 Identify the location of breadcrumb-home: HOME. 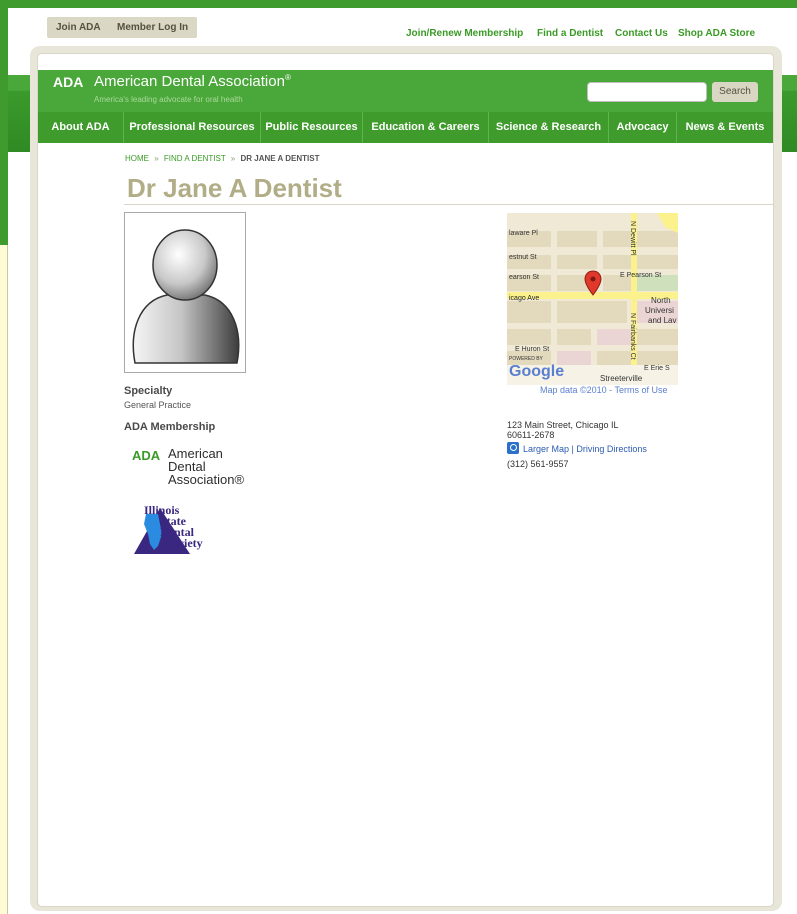
(137, 158).